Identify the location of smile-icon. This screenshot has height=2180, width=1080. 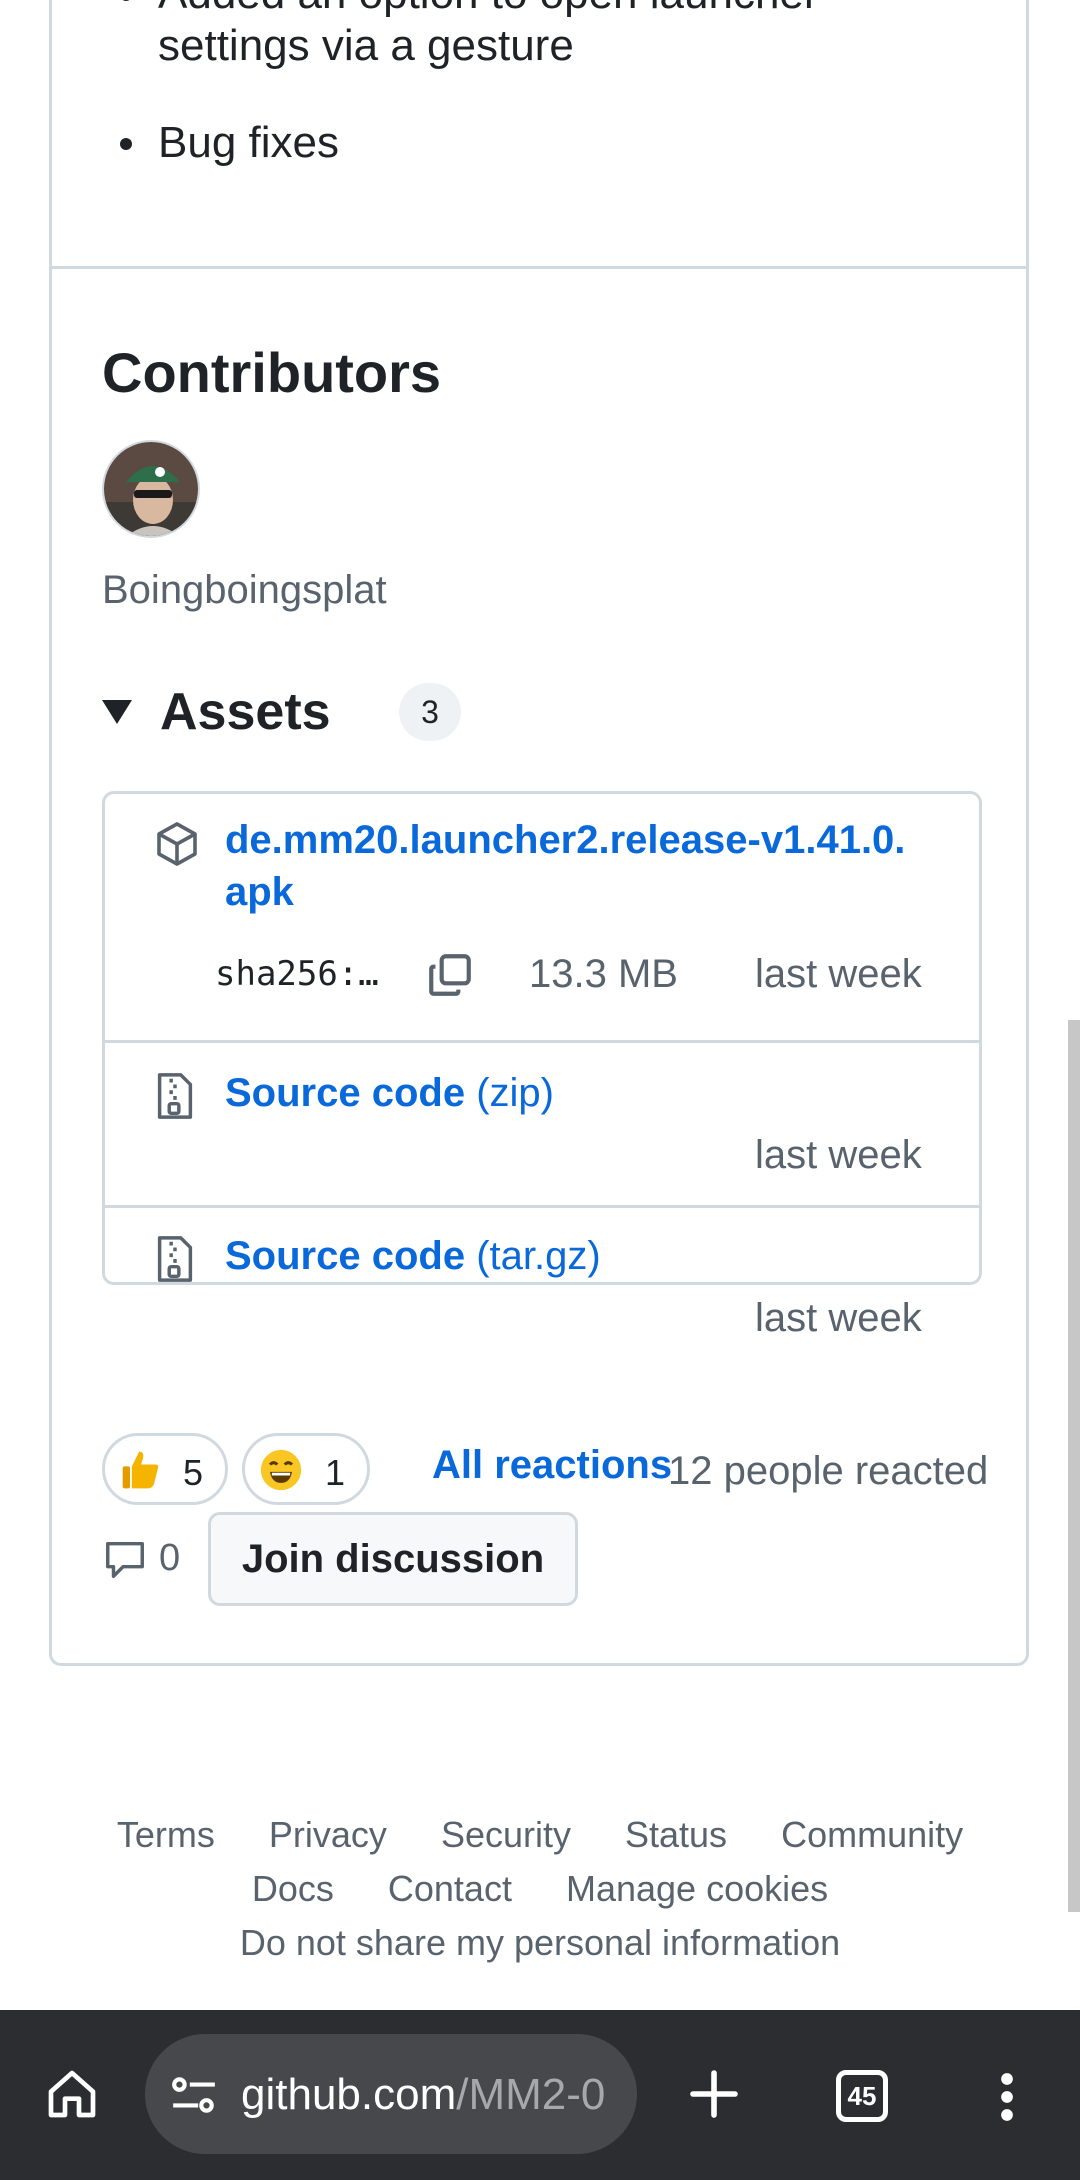
(281, 1470).